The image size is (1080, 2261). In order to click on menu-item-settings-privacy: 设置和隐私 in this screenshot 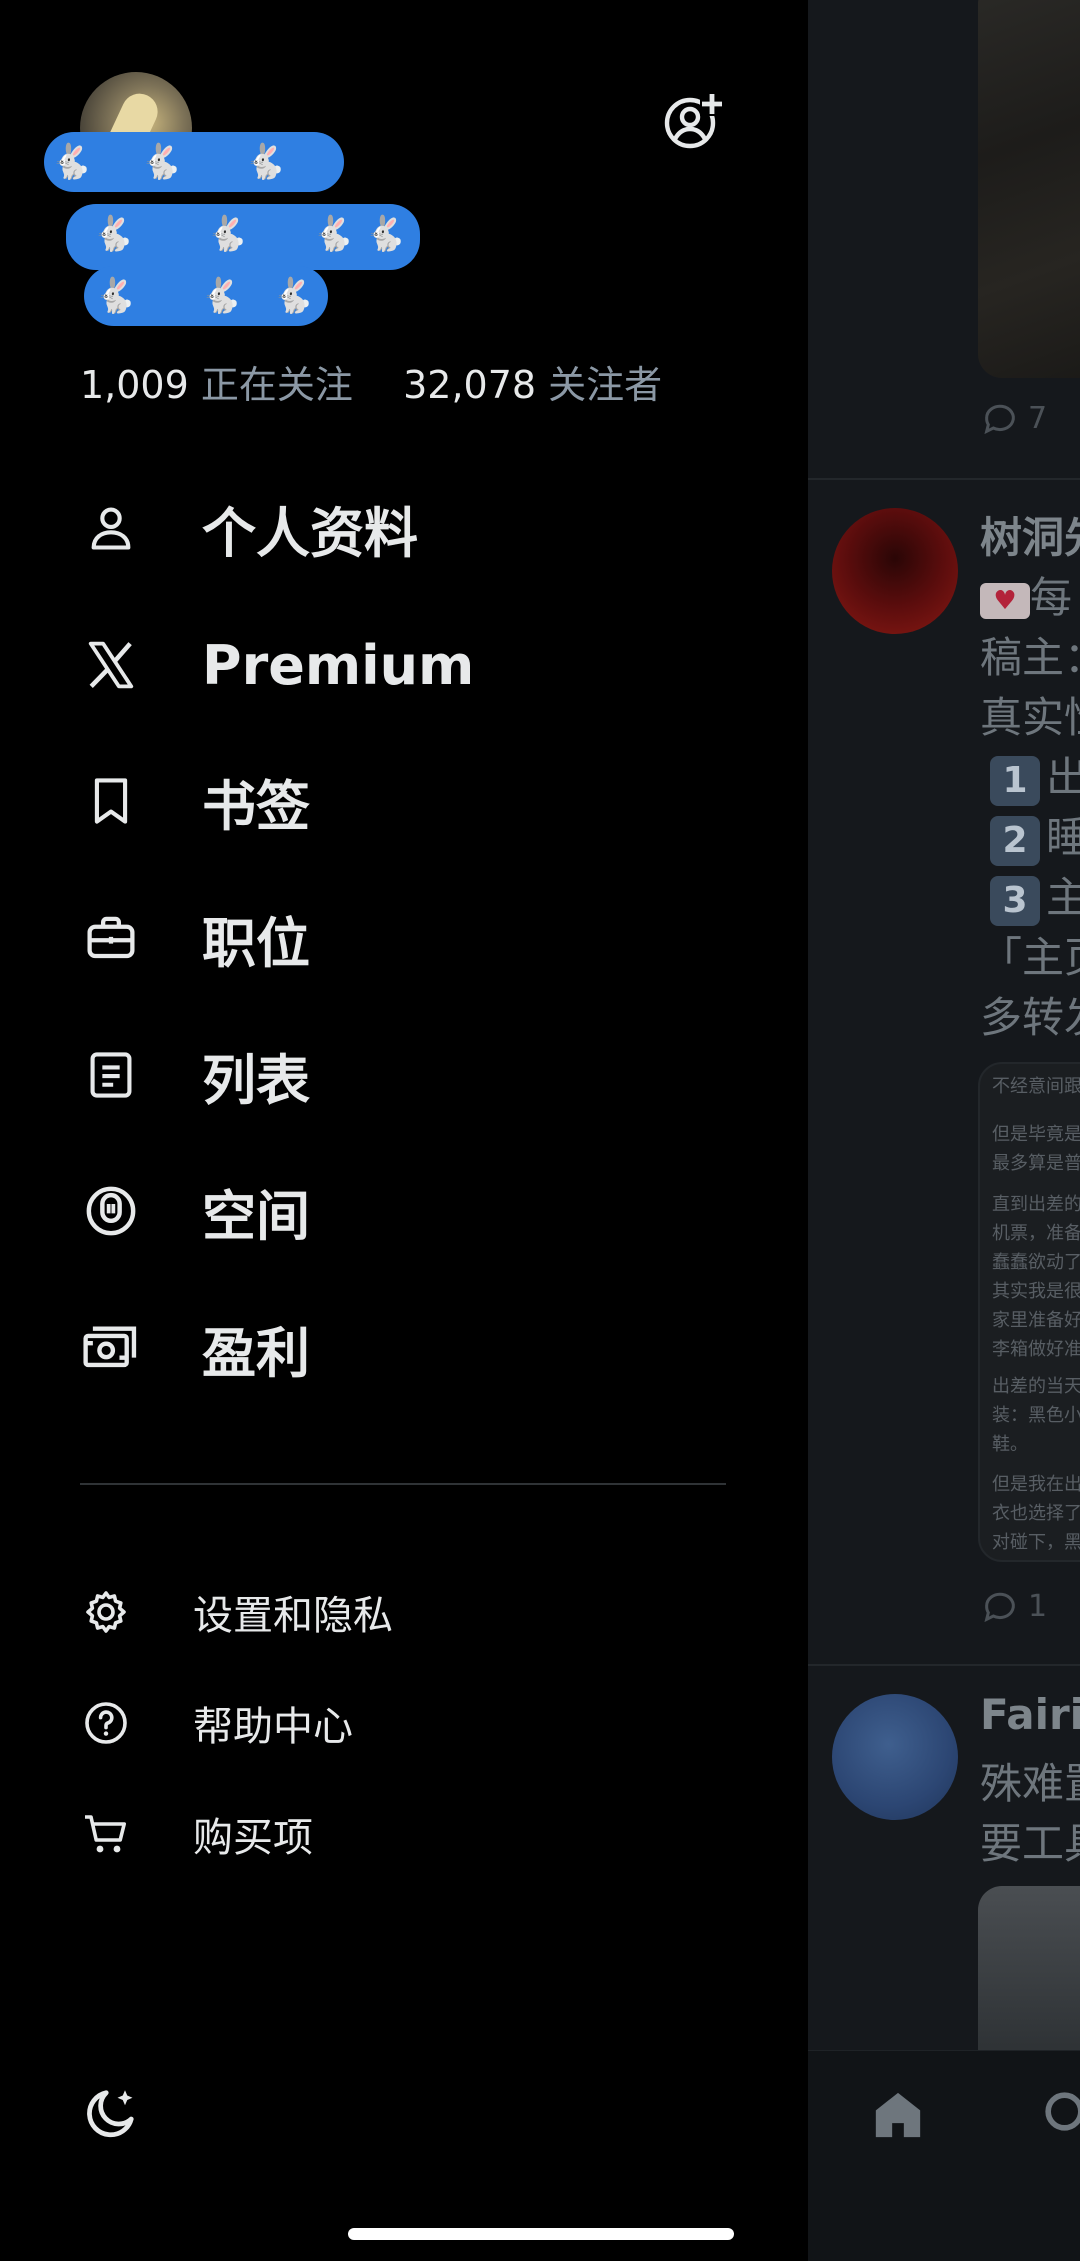, I will do `click(380, 1612)`.